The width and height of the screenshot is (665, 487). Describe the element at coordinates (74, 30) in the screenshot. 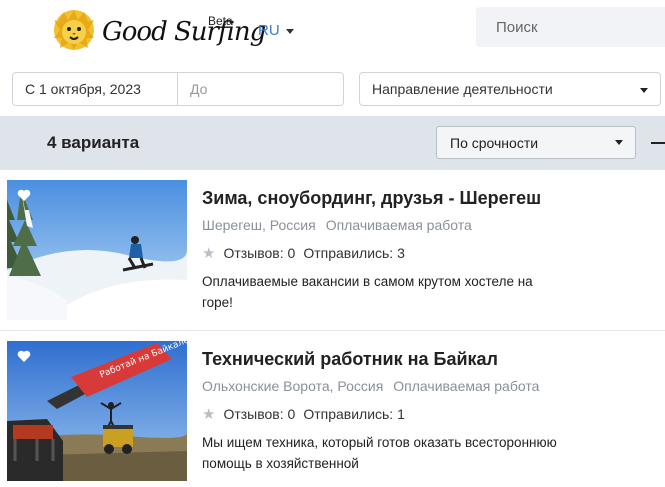

I see `lion-logo-icon` at that location.